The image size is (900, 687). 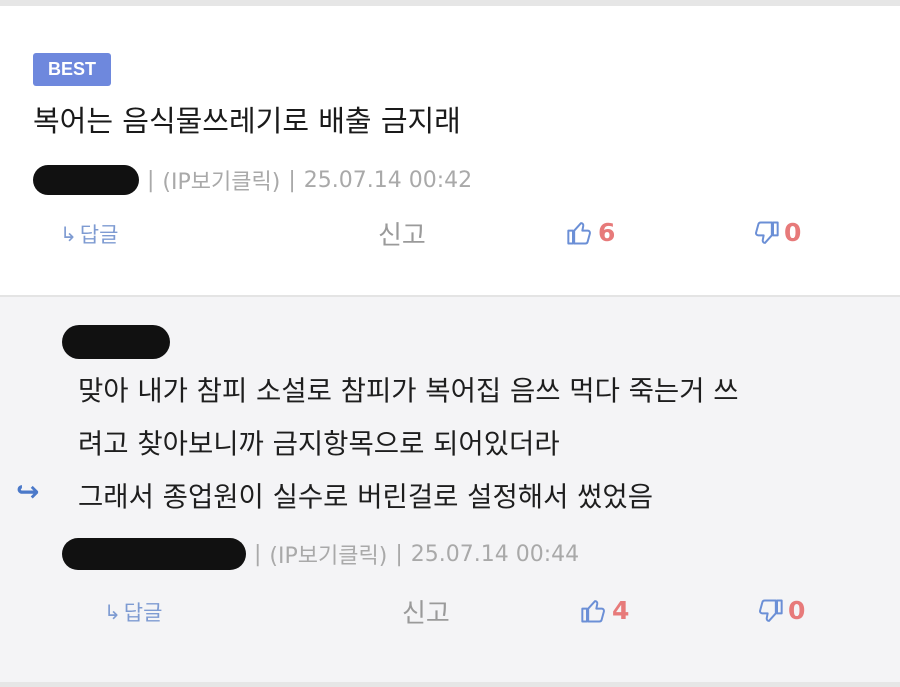 I want to click on comment-meta: | (IP보기클릭) | 25.07.14 00:42, so click(x=252, y=180).